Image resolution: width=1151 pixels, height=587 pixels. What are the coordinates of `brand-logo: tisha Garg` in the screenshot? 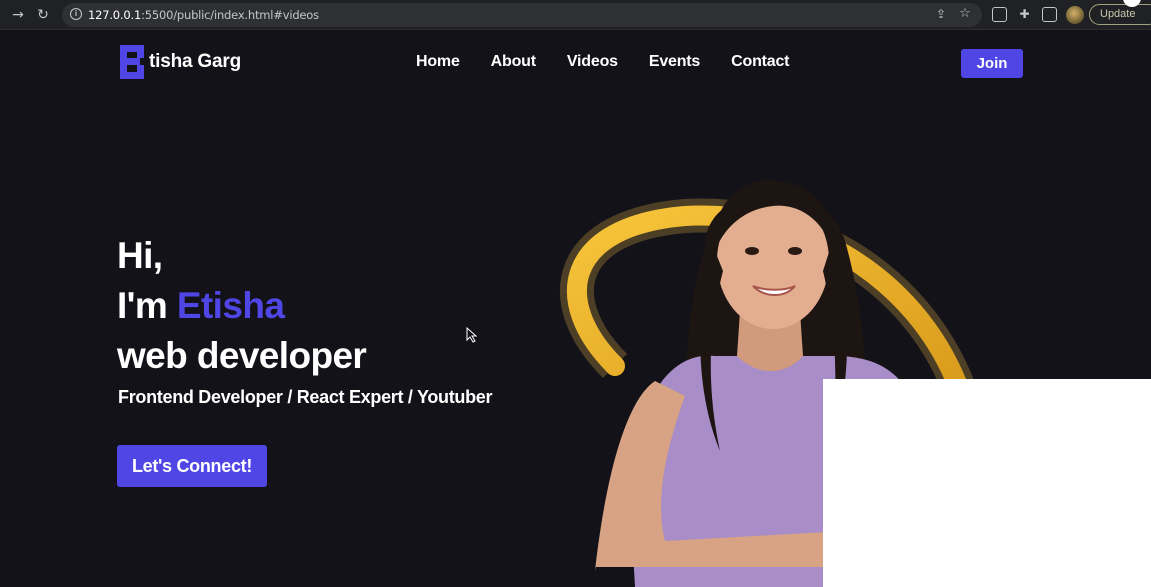 It's located at (180, 62).